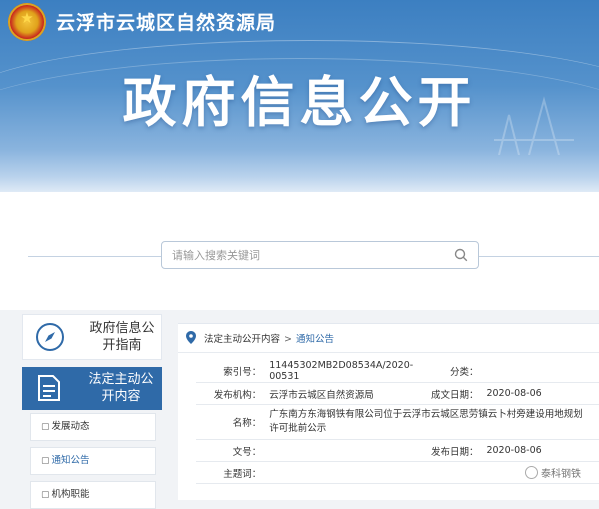 Image resolution: width=599 pixels, height=509 pixels. Describe the element at coordinates (299, 102) in the screenshot. I see `banner-title: 政府信息公开` at that location.